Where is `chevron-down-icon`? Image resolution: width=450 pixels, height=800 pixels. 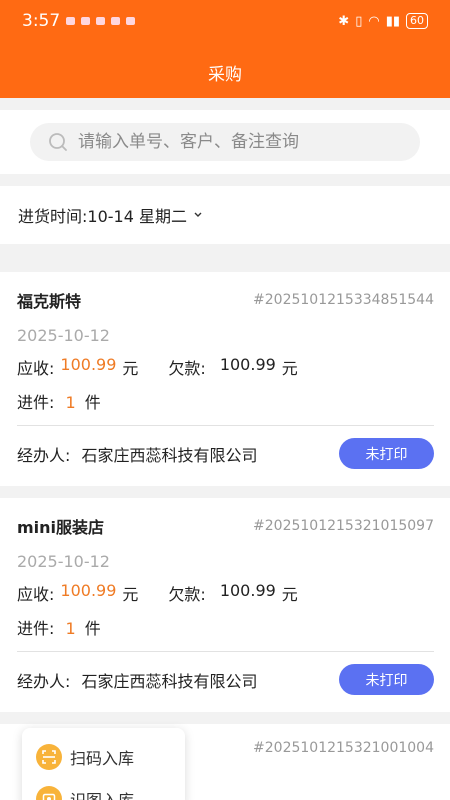 chevron-down-icon is located at coordinates (198, 214).